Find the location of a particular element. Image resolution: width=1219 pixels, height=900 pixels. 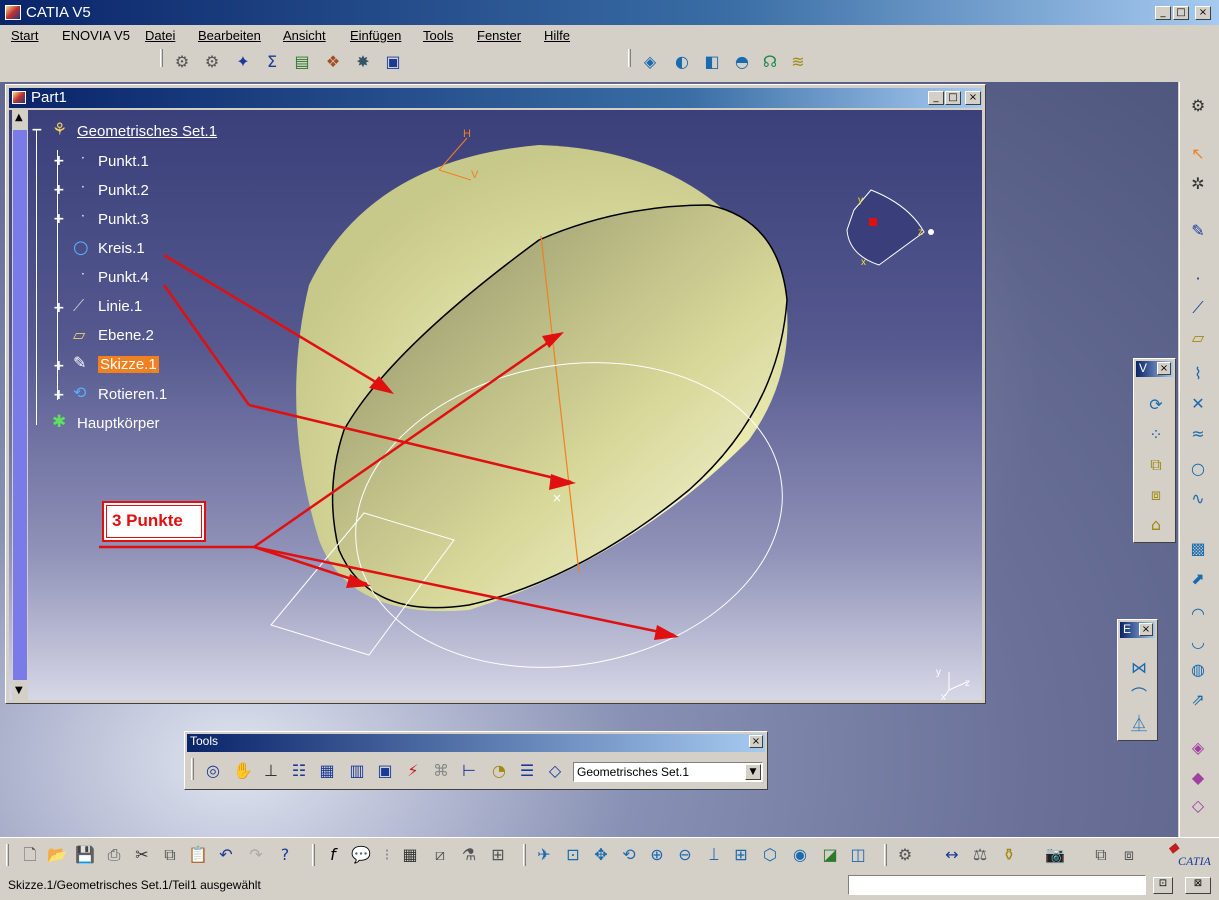

formula-icon: Σ is located at coordinates (272, 62).